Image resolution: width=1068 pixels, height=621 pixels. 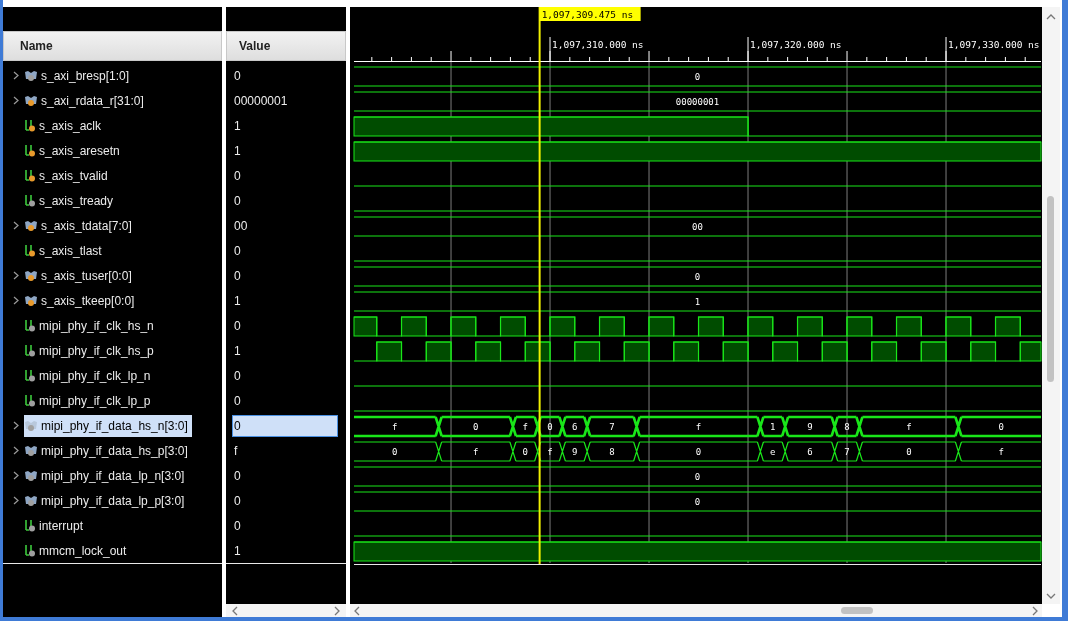 I want to click on ruler-label: 1,097,330.000 ns, so click(x=994, y=44).